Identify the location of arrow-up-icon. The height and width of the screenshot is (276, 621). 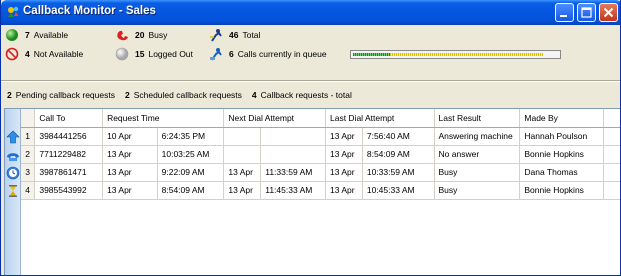
(13, 137).